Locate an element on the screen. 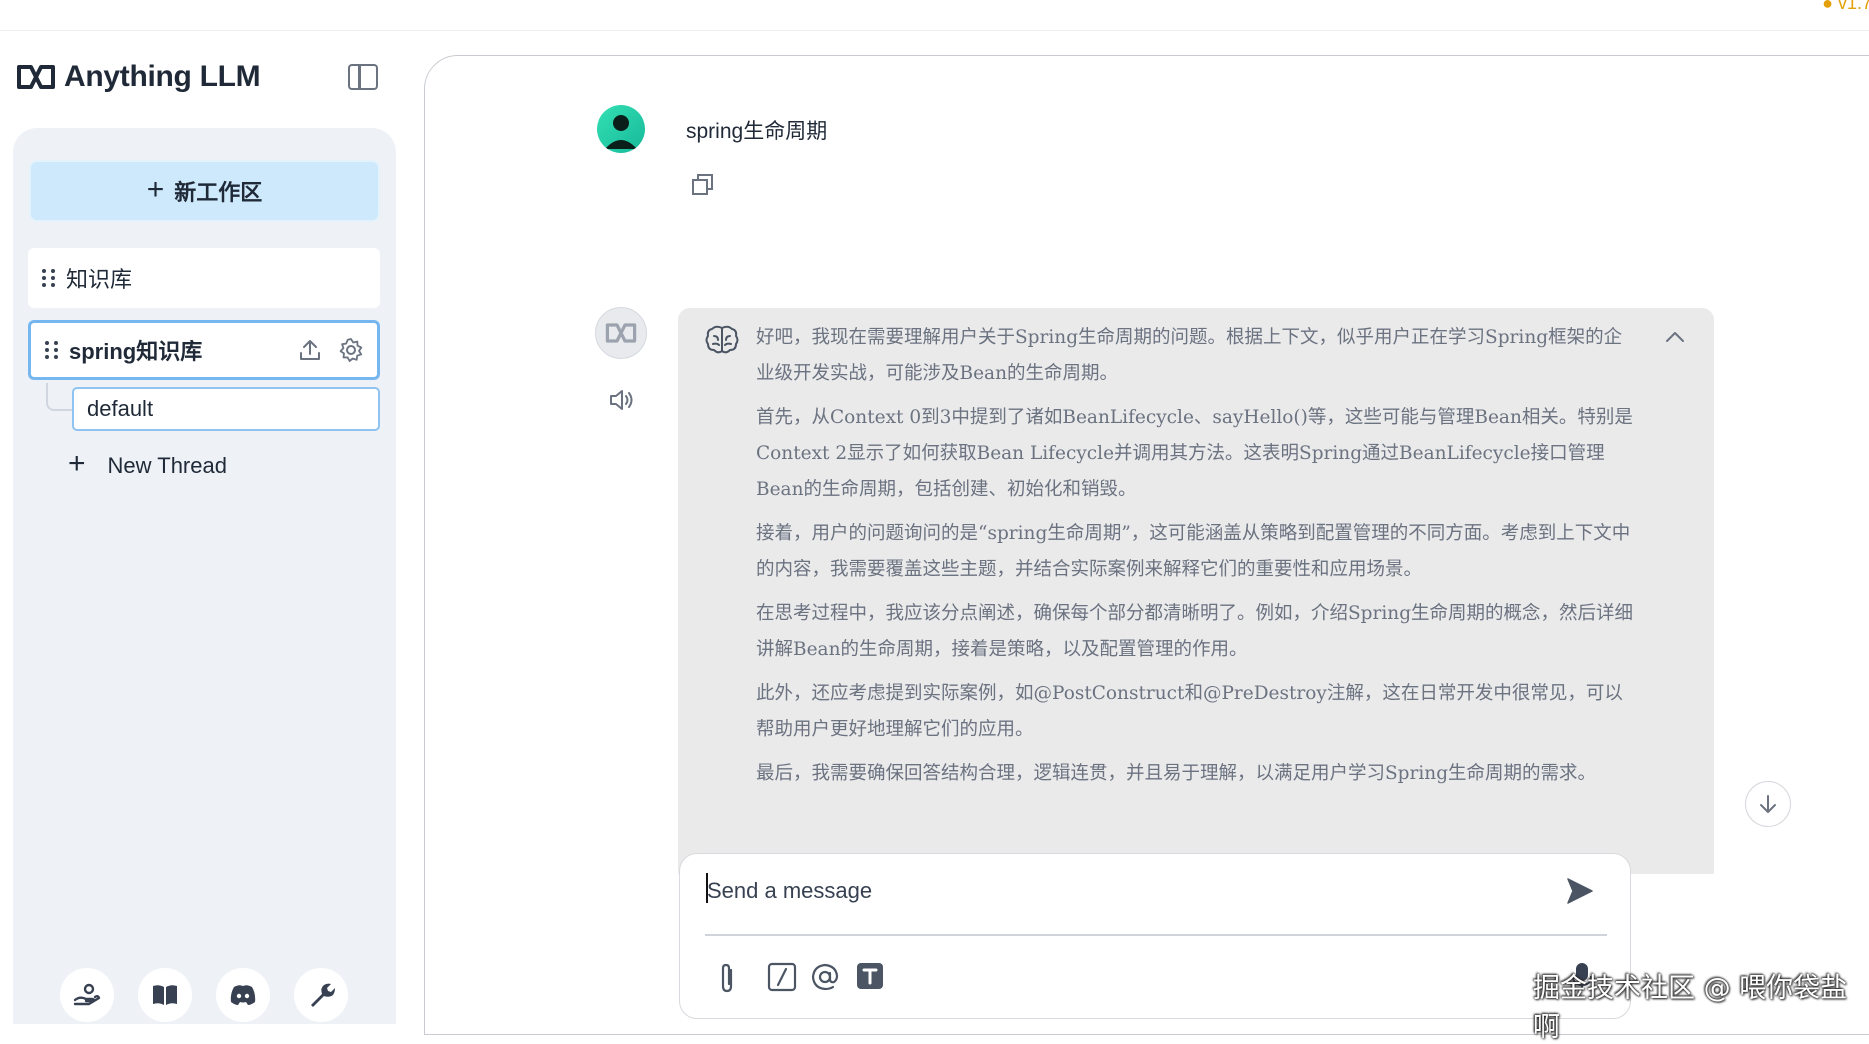 The height and width of the screenshot is (1044, 1869). text-caret is located at coordinates (707, 888).